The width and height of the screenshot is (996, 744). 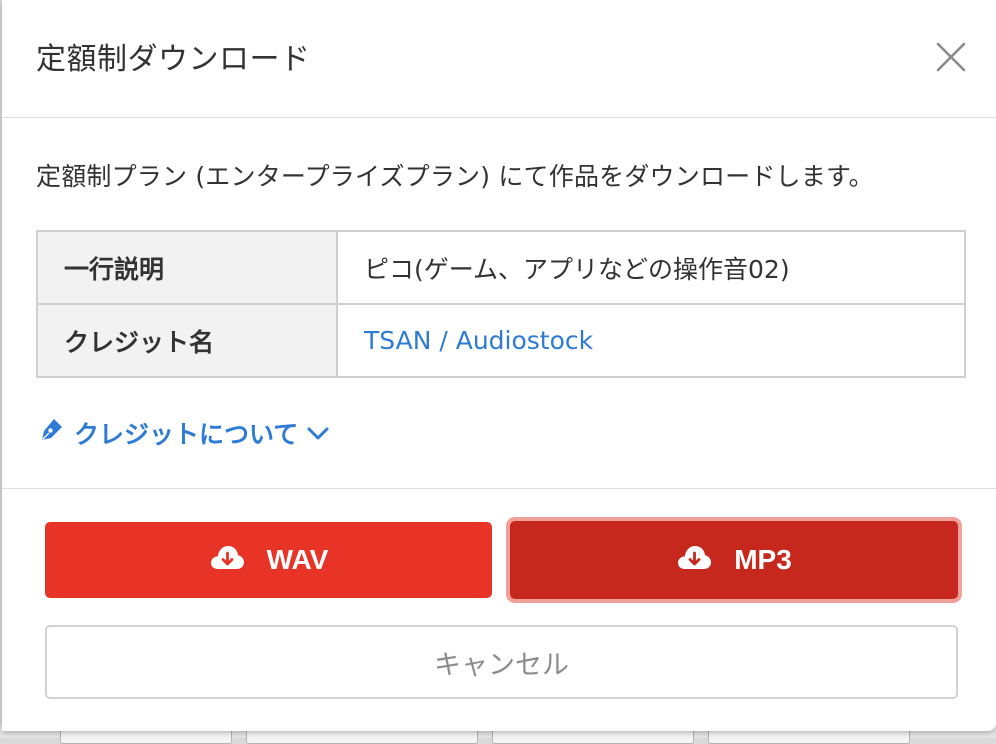 I want to click on cancel-button: キャンセル, so click(x=501, y=662).